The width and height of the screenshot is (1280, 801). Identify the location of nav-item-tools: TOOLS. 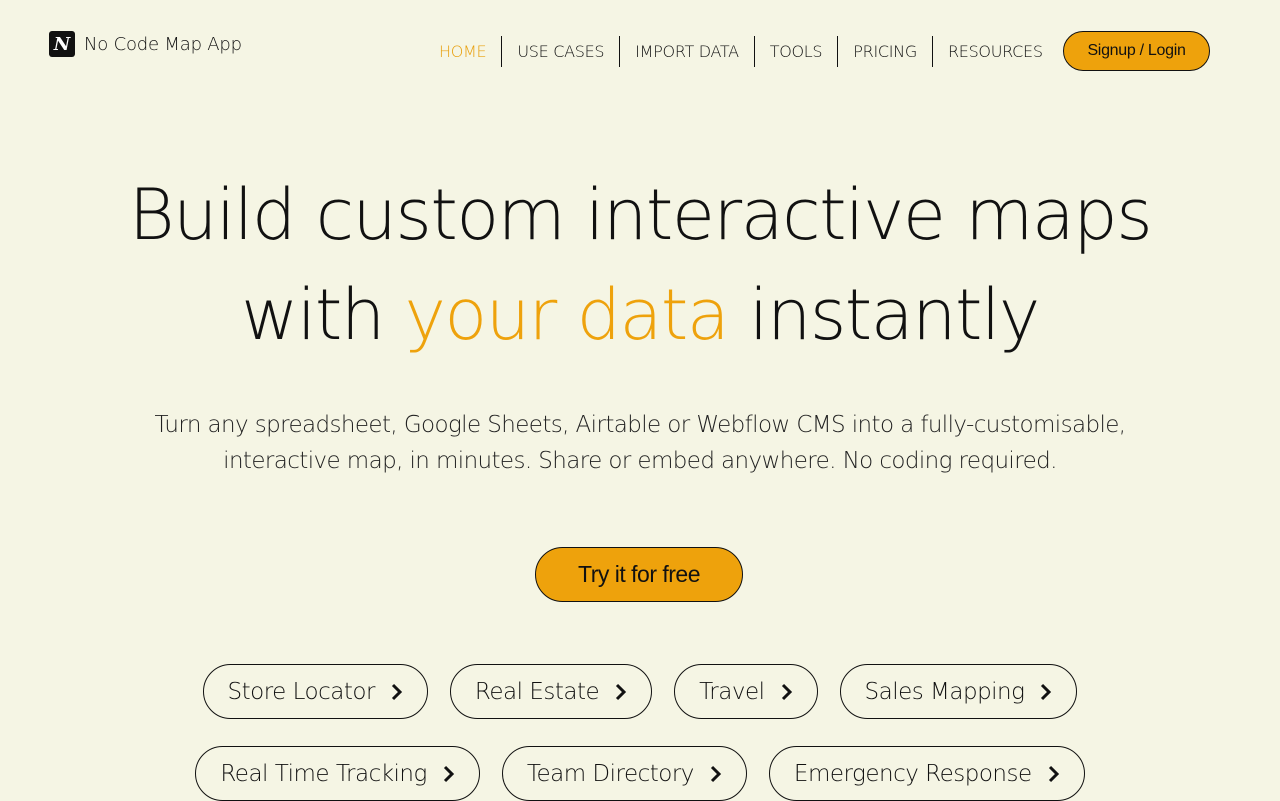
(795, 51).